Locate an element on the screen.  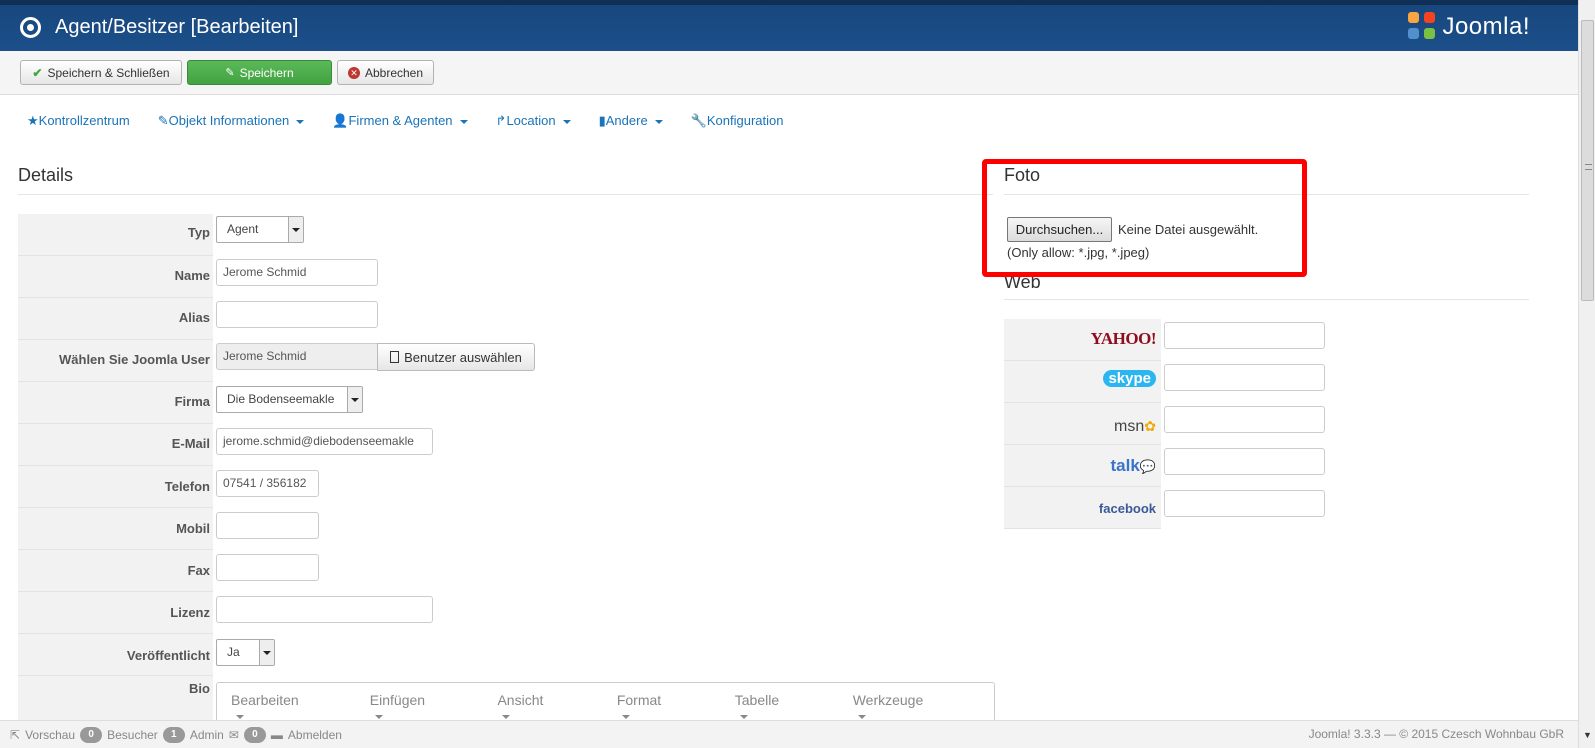
scroll-down-arrow-icon: ▼ is located at coordinates (1587, 737).